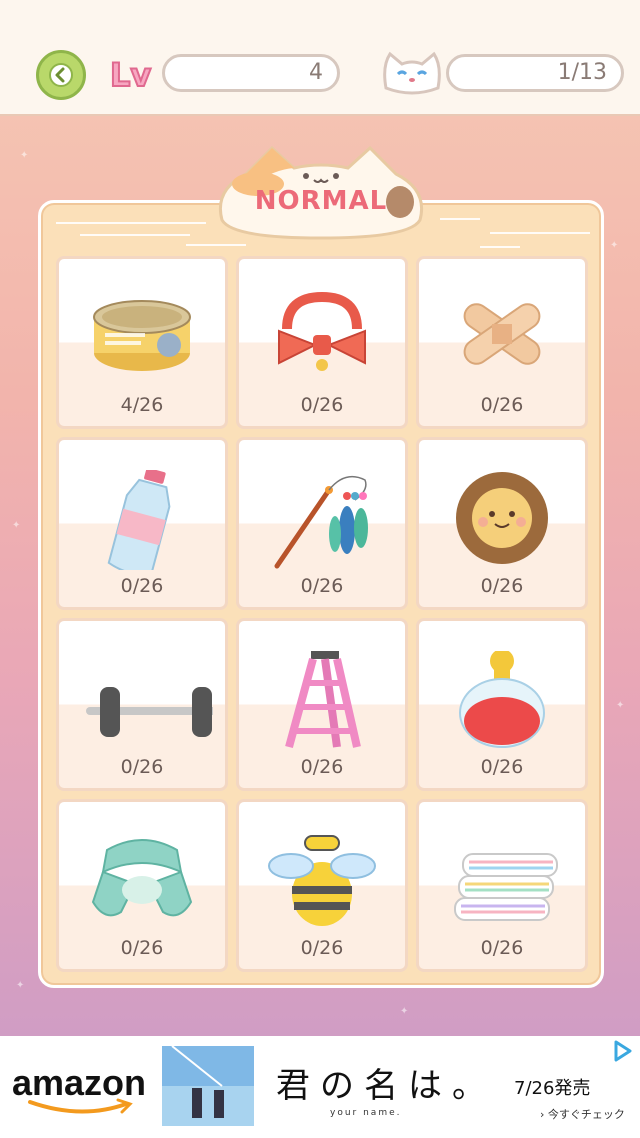 The height and width of the screenshot is (1138, 640). Describe the element at coordinates (412, 73) in the screenshot. I see `cat-face-icon` at that location.